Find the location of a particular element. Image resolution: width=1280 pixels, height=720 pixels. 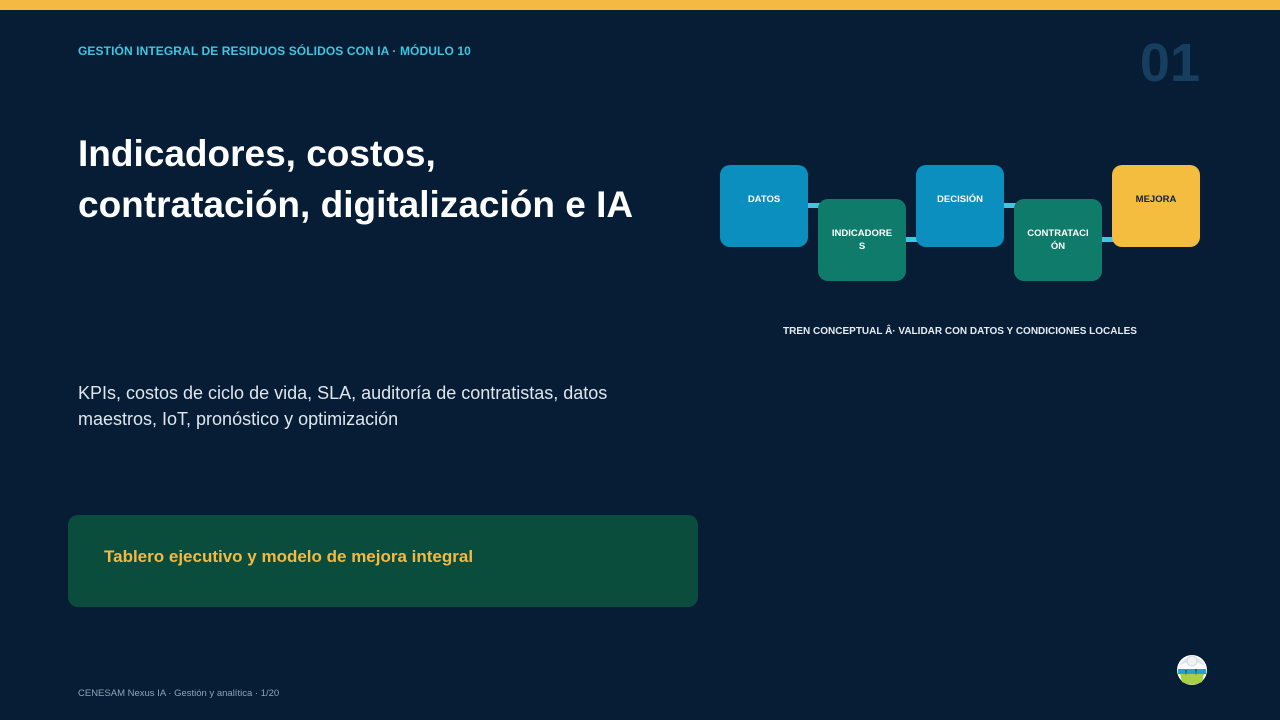

flow-step-label: DECISIÓN is located at coordinates (960, 199).